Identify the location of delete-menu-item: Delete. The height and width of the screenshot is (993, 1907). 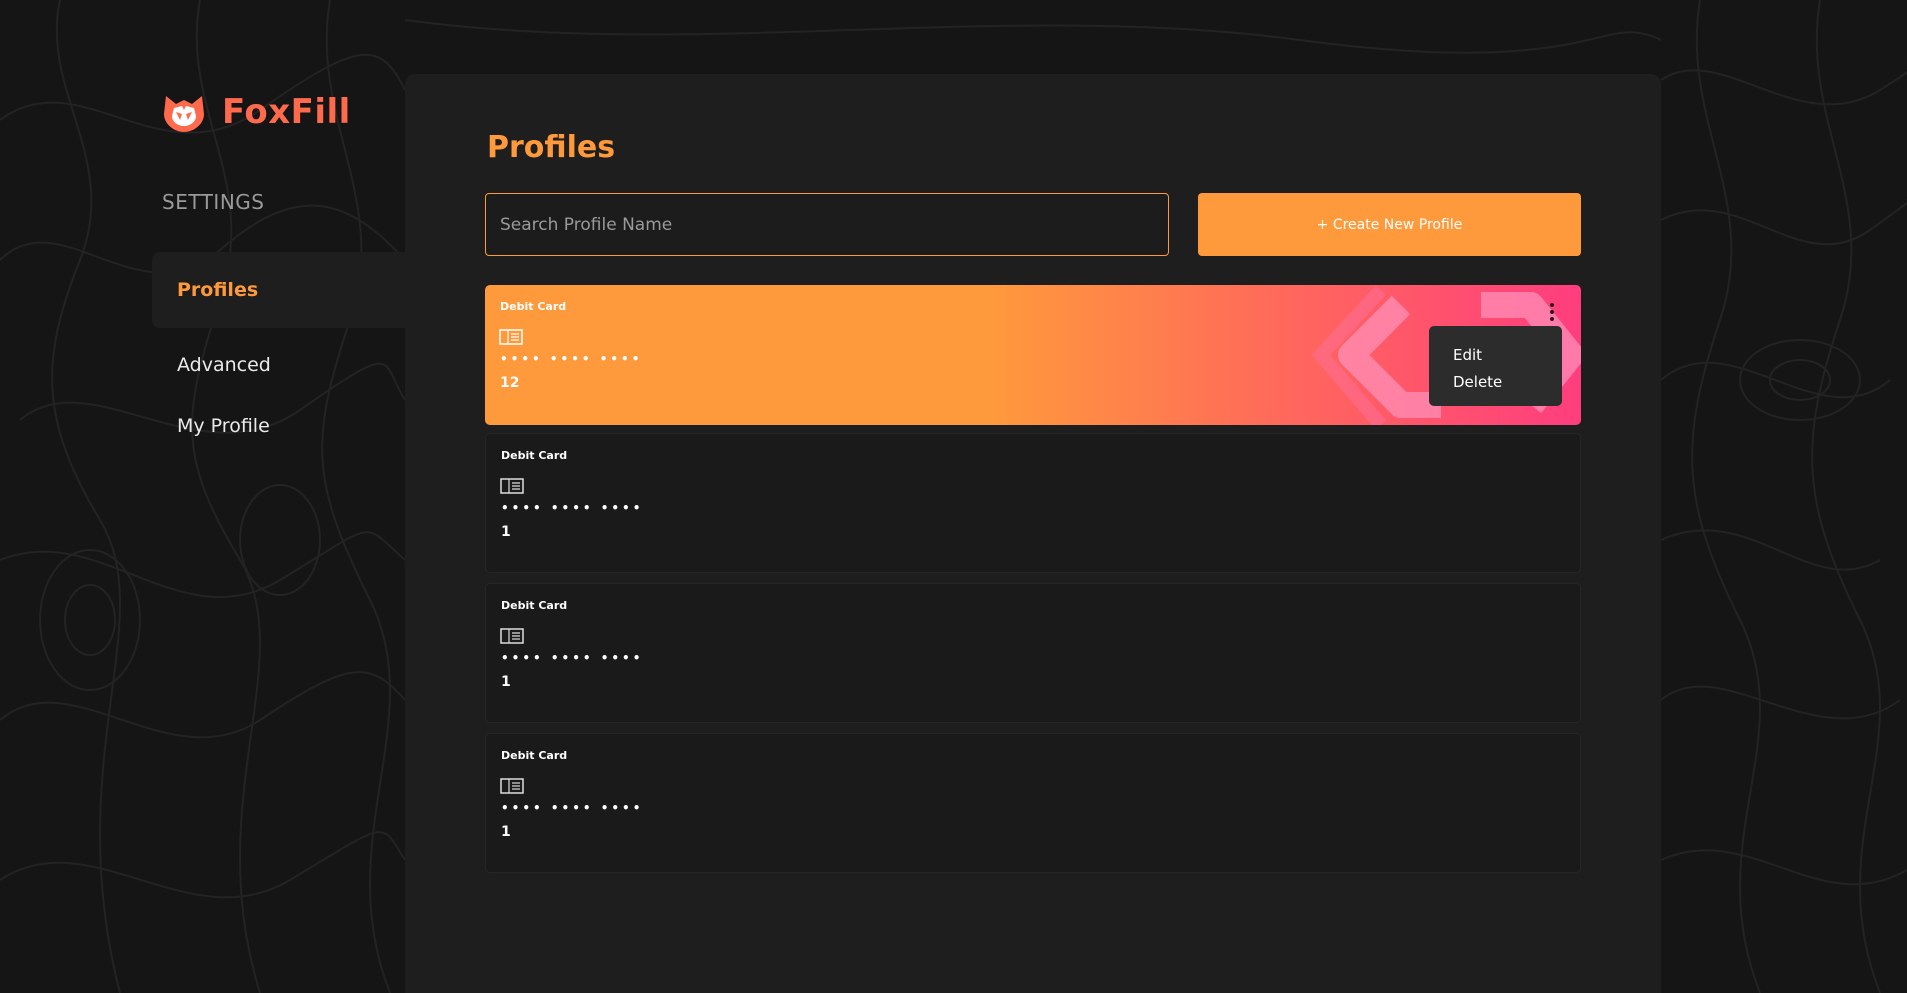
(1495, 382).